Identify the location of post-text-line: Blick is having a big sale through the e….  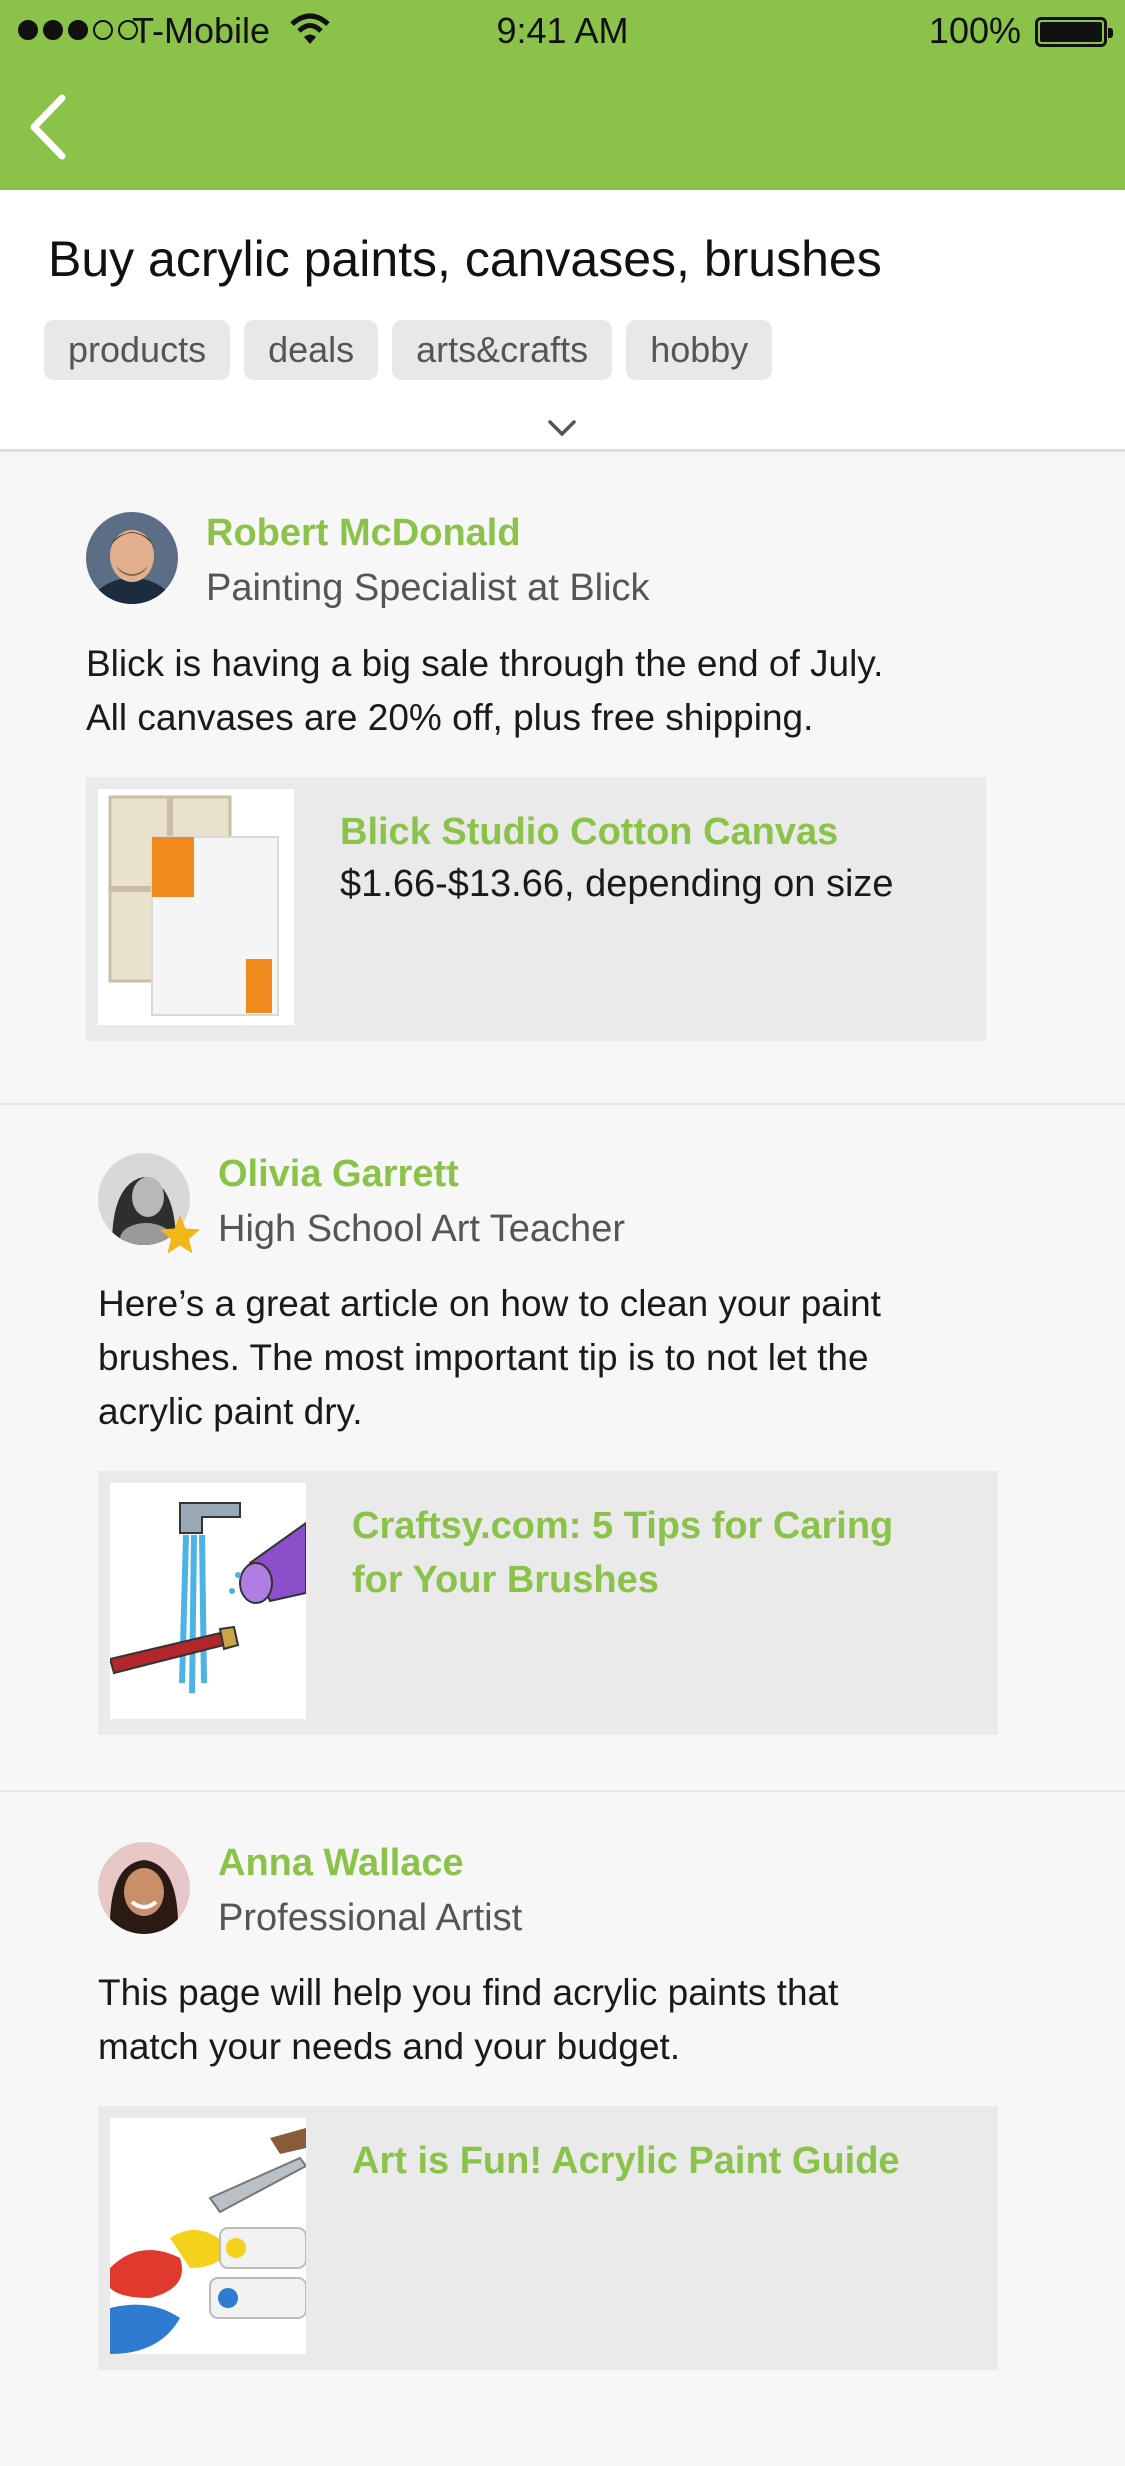
(485, 663).